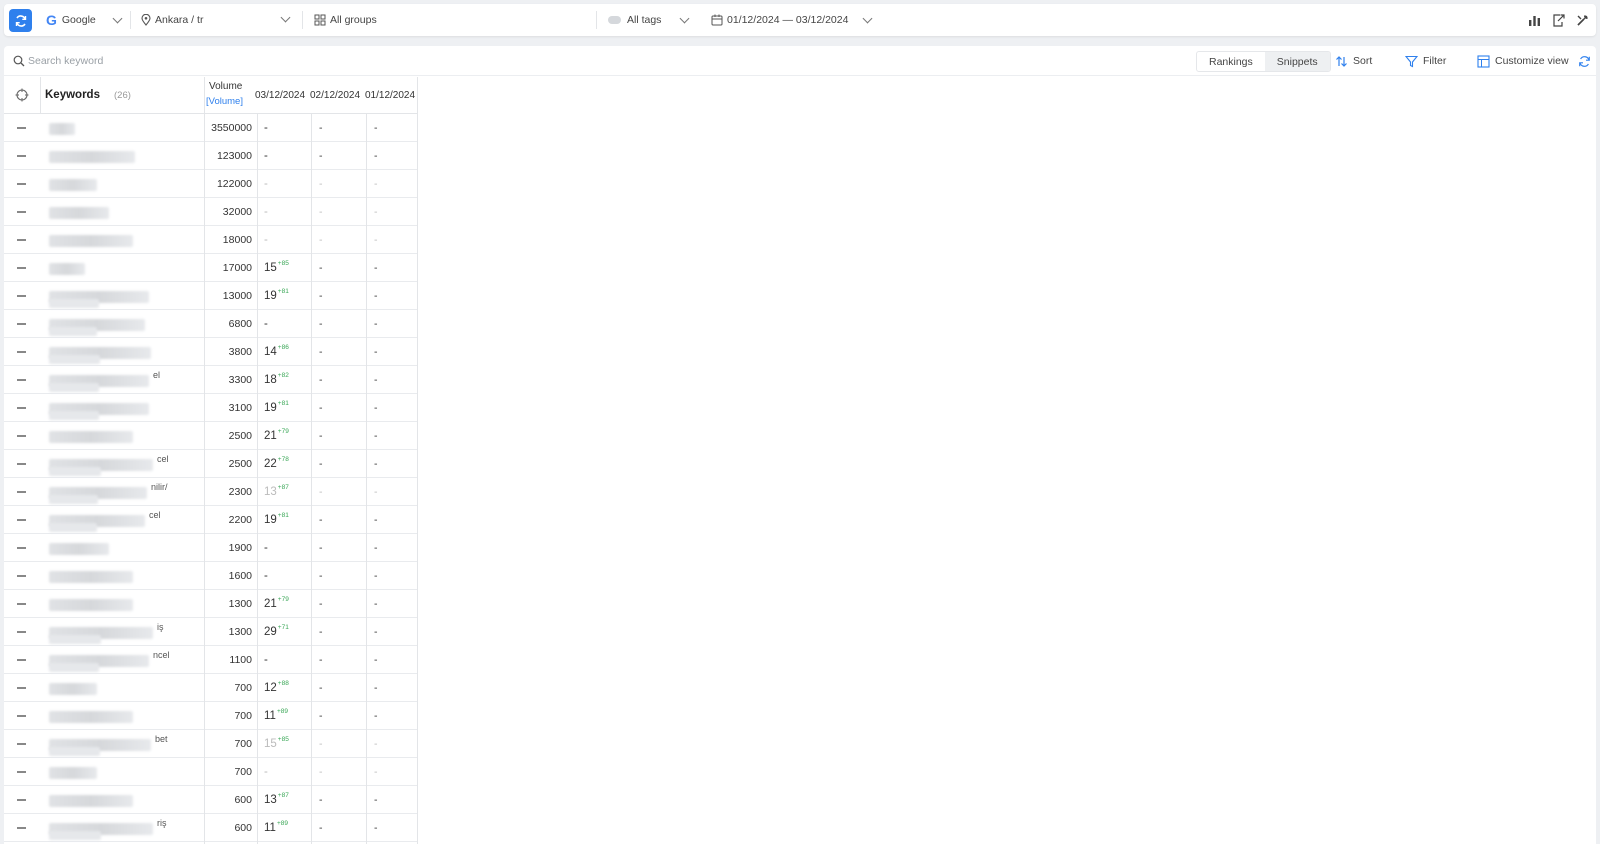 This screenshot has height=844, width=1600. Describe the element at coordinates (1559, 20) in the screenshot. I see `export-icon` at that location.